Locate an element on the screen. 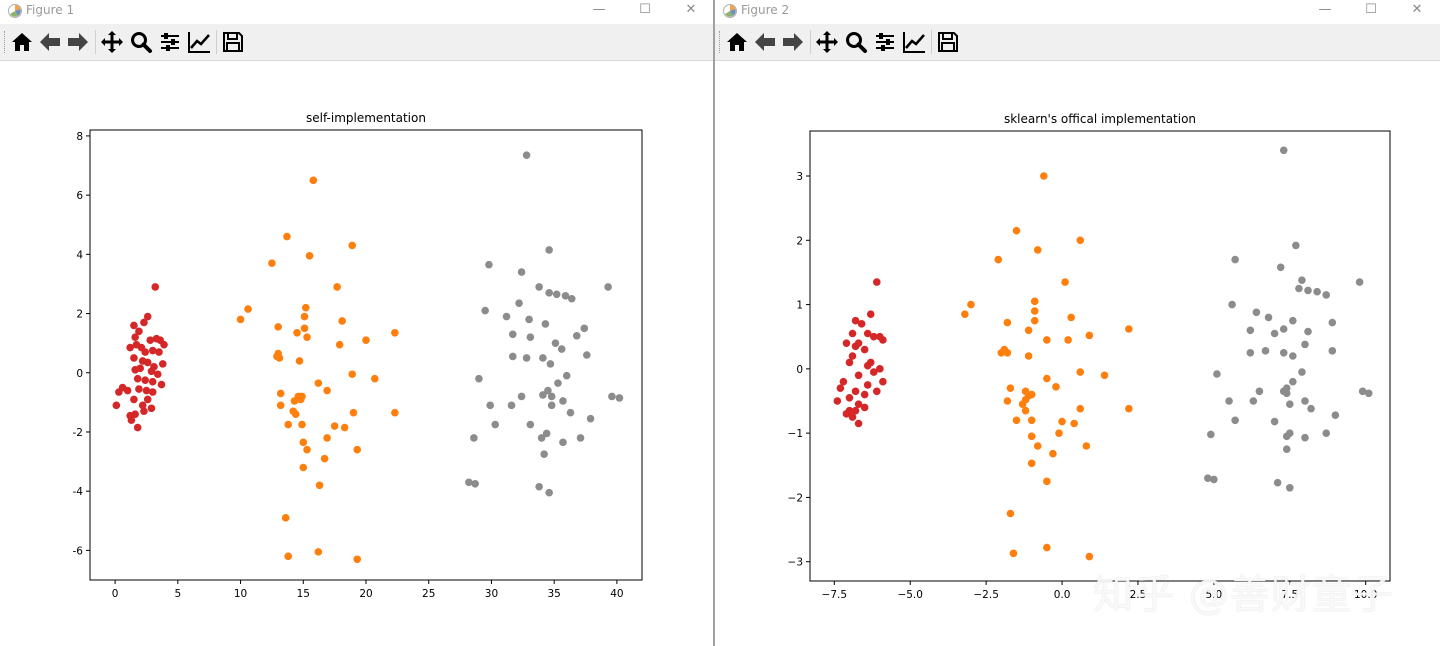 This screenshot has height=646, width=1440. window-title: Figure 2 is located at coordinates (765, 10).